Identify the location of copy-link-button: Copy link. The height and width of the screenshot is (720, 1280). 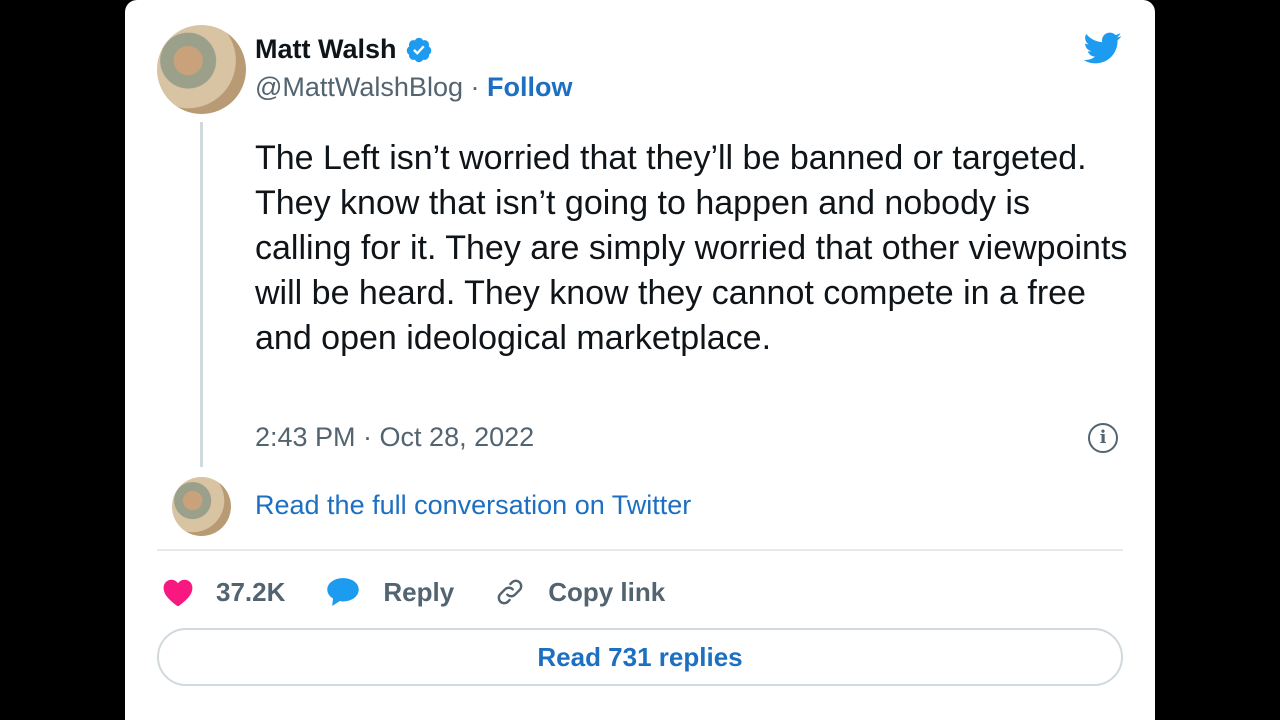
(579, 592).